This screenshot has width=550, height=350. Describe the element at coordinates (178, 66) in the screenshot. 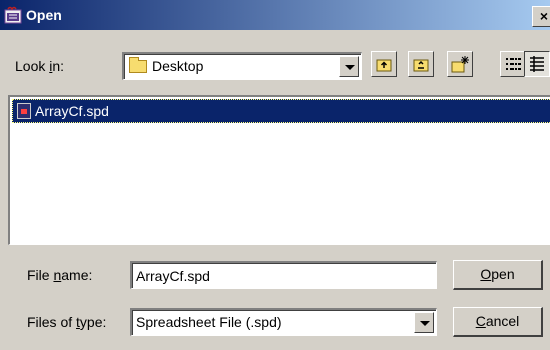

I see `look-in-value: Desktop` at that location.